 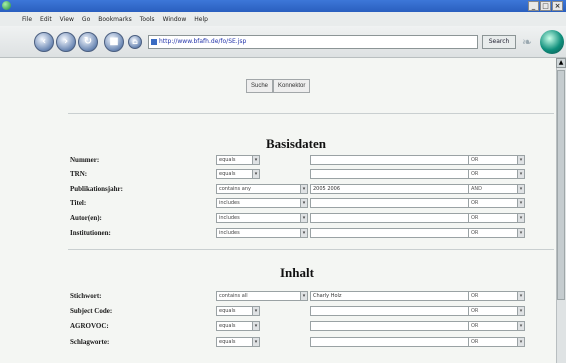 What do you see at coordinates (292, 86) in the screenshot?
I see `konnektor-button: Konnektor` at bounding box center [292, 86].